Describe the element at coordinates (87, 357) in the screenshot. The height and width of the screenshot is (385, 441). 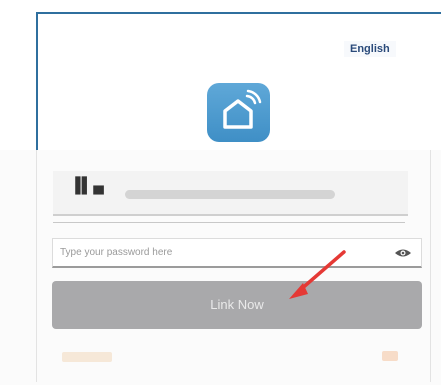
I see `footer-link-blurred` at that location.